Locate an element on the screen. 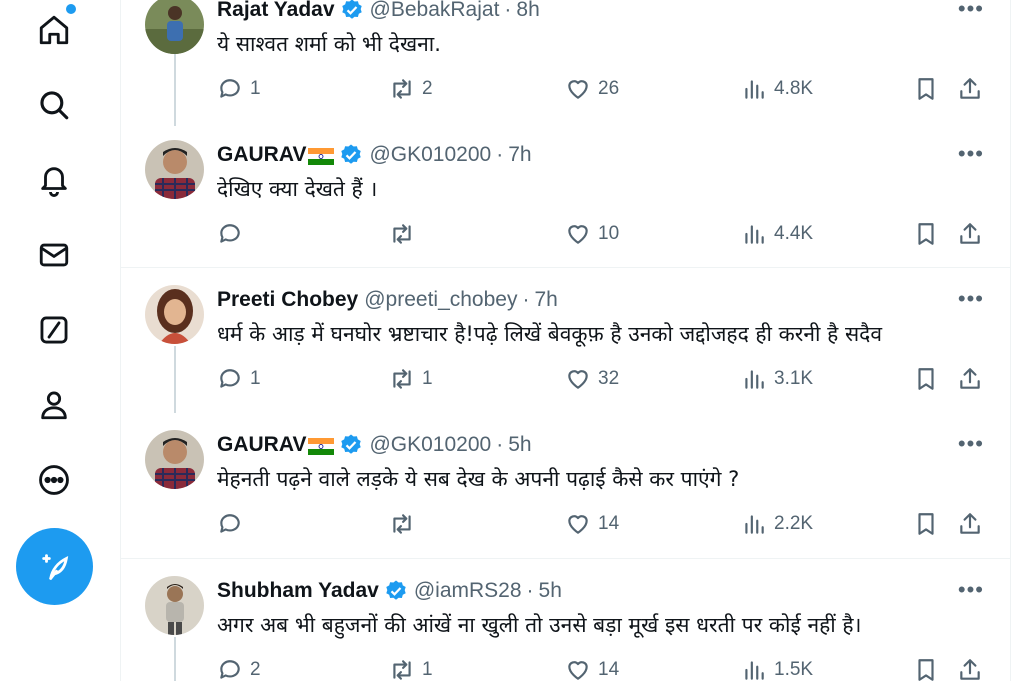 The height and width of the screenshot is (688, 1024). nav-search is located at coordinates (54, 105).